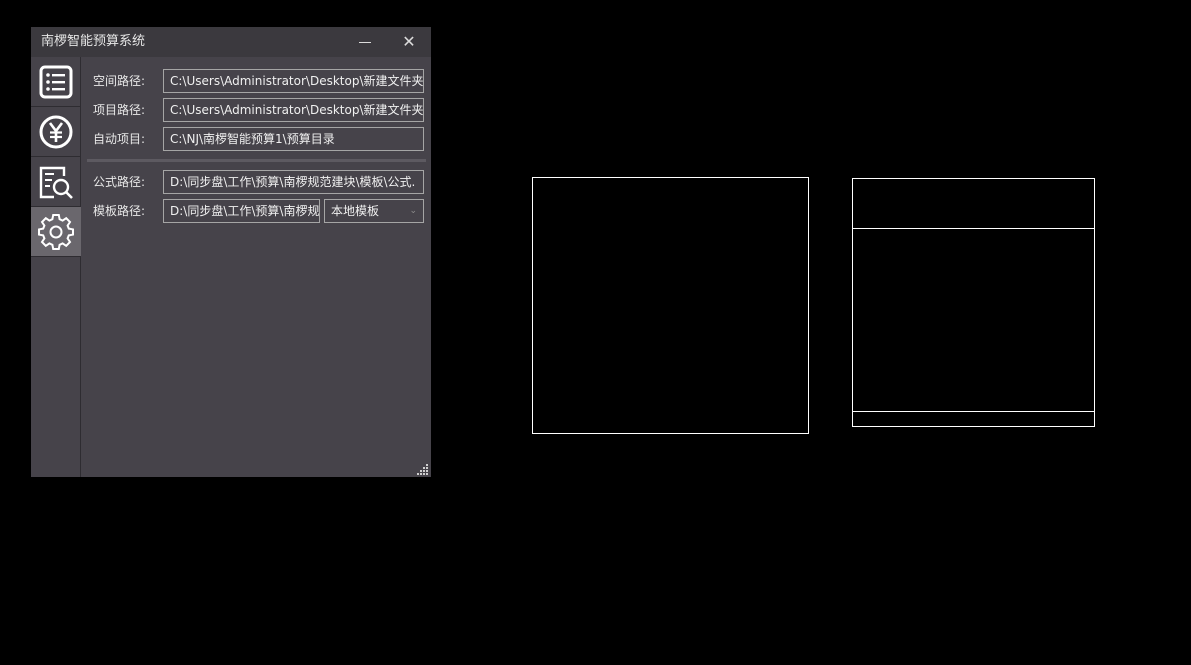  Describe the element at coordinates (423, 469) in the screenshot. I see `resize-grip-icon` at that location.